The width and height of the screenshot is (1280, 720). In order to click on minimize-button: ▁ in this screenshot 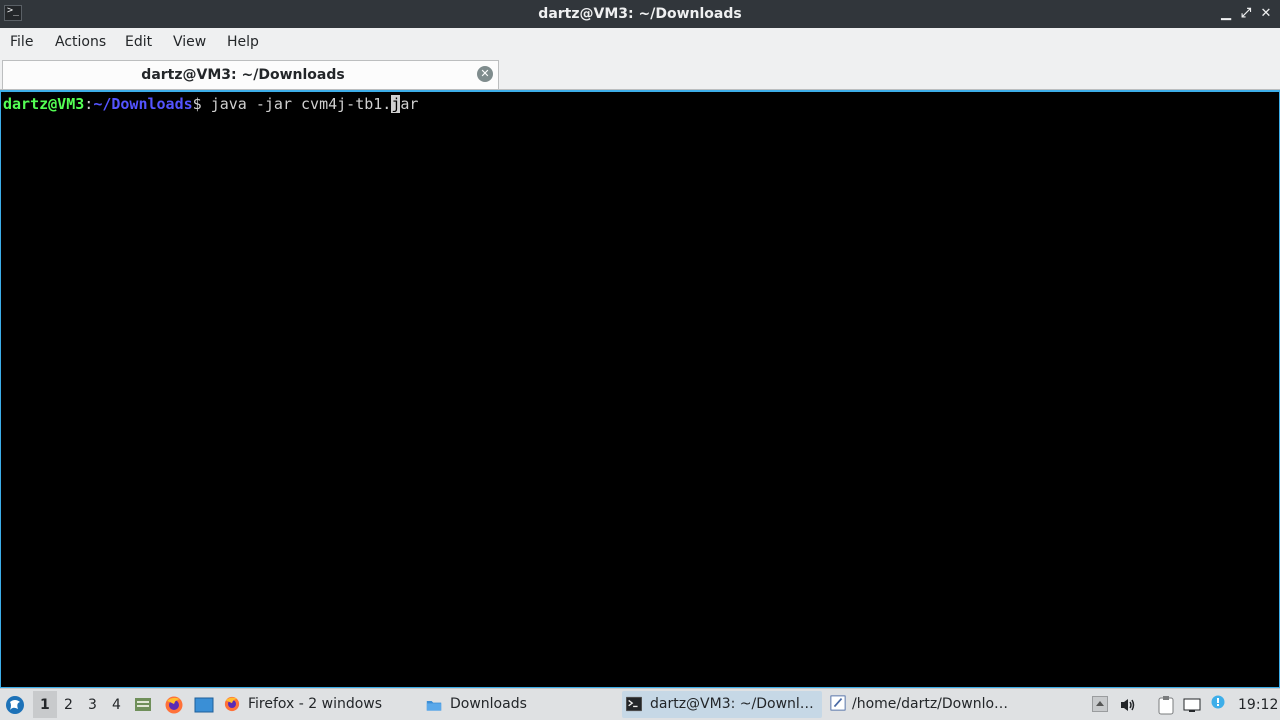, I will do `click(1226, 14)`.